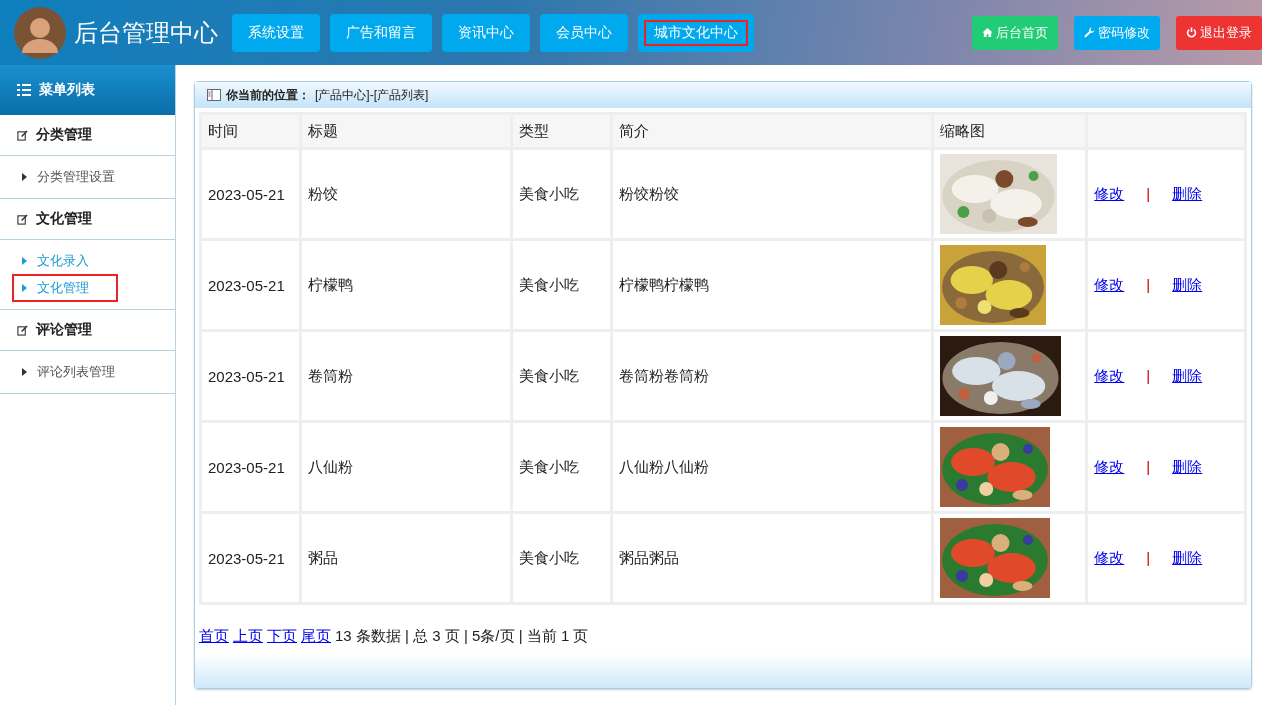 Image resolution: width=1262 pixels, height=705 pixels. I want to click on pagination-info: 13 条数据 | 总 3 页 | 5条/页 | 当前 1 页, so click(462, 636).